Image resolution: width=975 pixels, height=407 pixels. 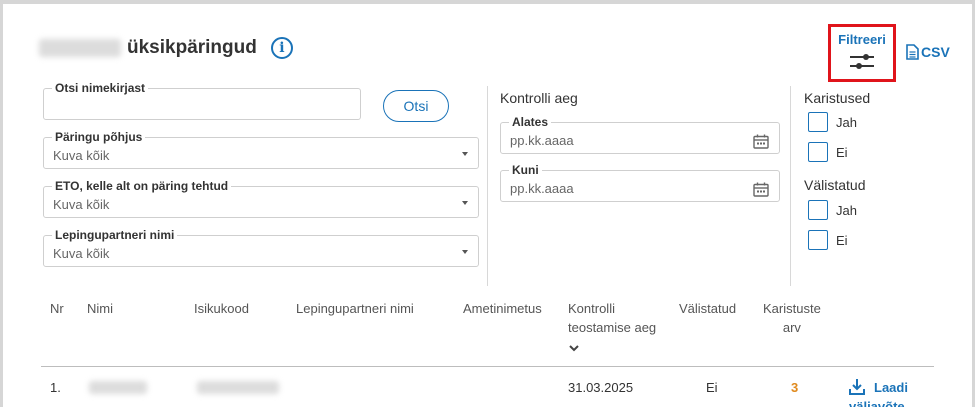 What do you see at coordinates (115, 235) in the screenshot?
I see `partner-name-legend: Lepingupartneri nimi` at bounding box center [115, 235].